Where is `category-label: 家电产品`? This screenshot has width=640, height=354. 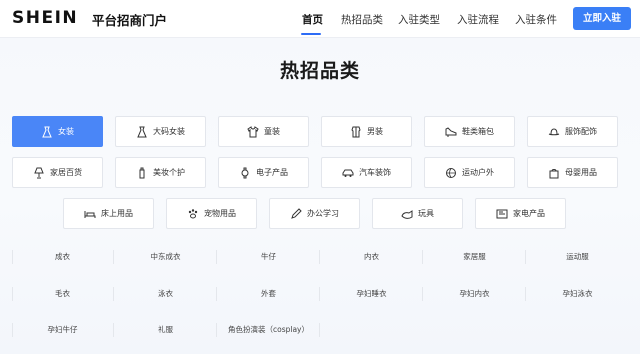
category-label: 家电产品 is located at coordinates (529, 213).